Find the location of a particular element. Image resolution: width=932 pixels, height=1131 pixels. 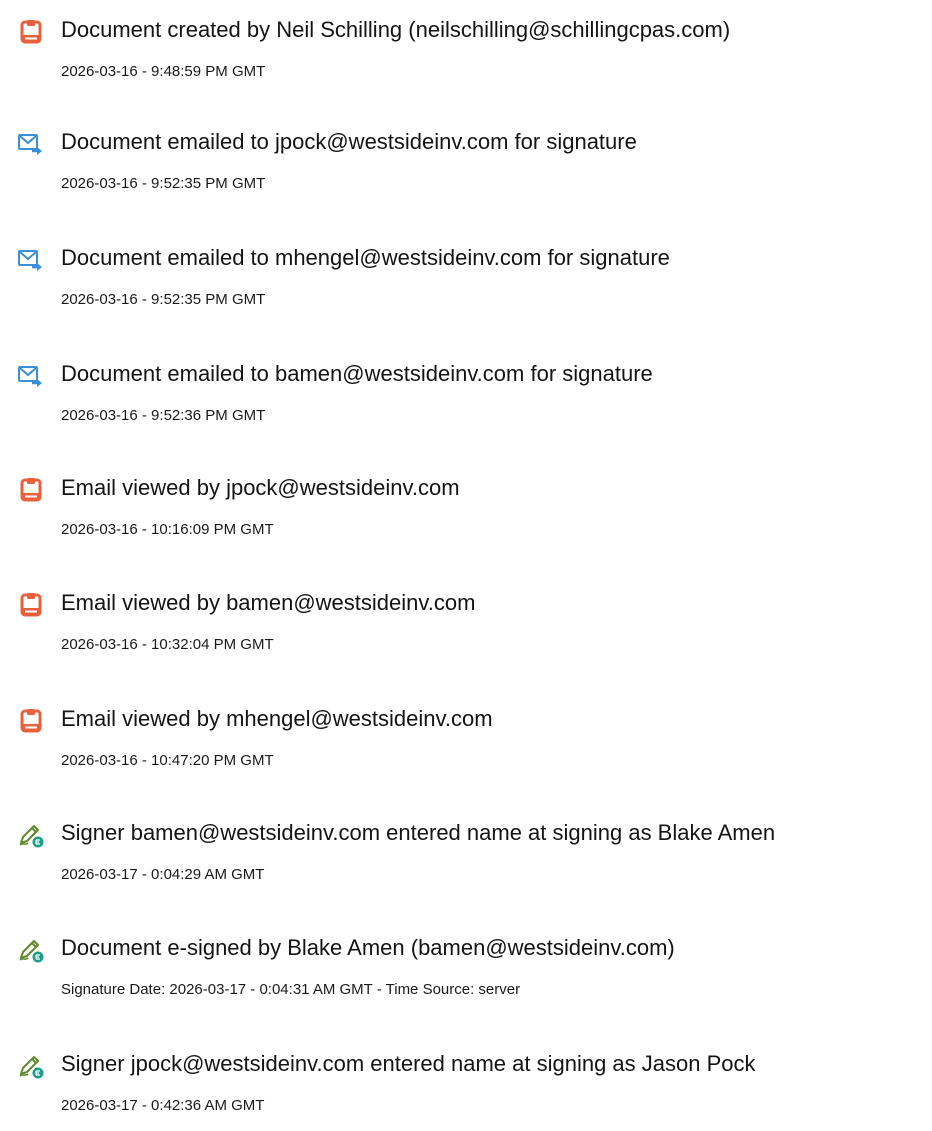

document-created-icon is located at coordinates (31, 32).